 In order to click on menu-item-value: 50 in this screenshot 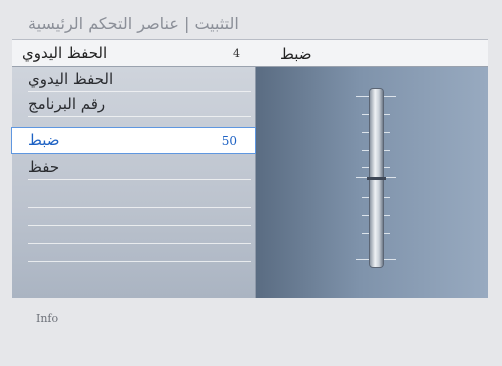, I will do `click(229, 141)`.